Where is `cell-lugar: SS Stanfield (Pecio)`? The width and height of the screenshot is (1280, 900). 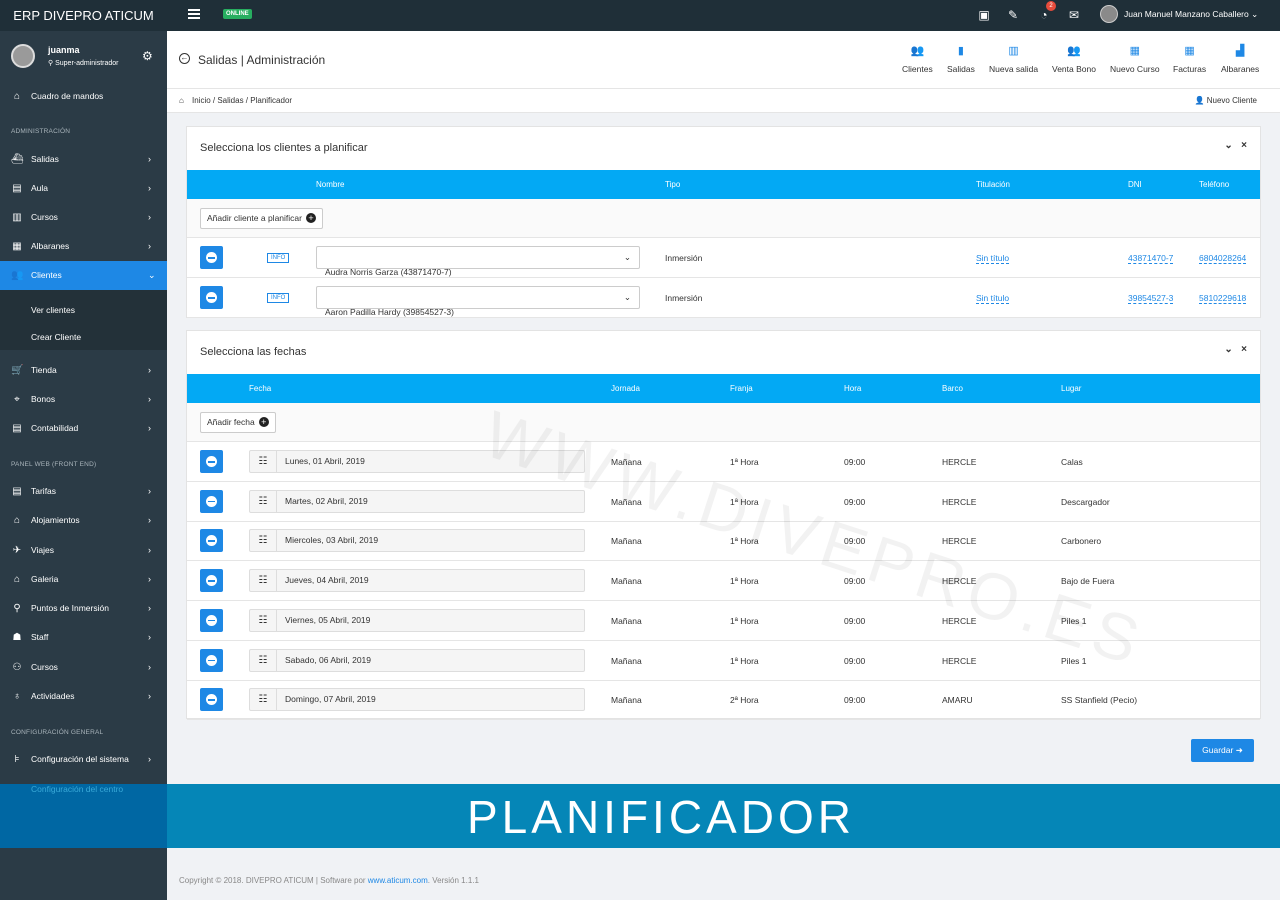 cell-lugar: SS Stanfield (Pecio) is located at coordinates (1099, 700).